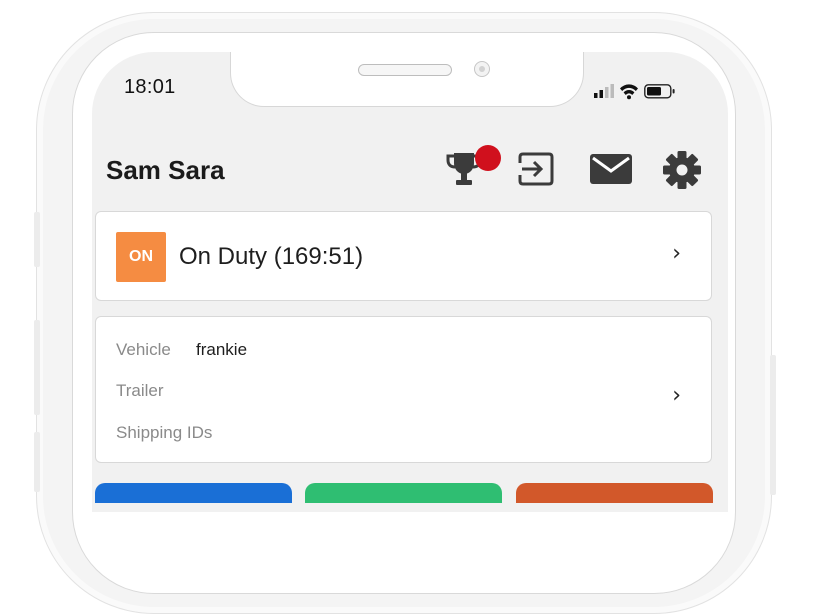 The width and height of the screenshot is (820, 614). What do you see at coordinates (150, 87) in the screenshot?
I see `status-time: 18:01` at bounding box center [150, 87].